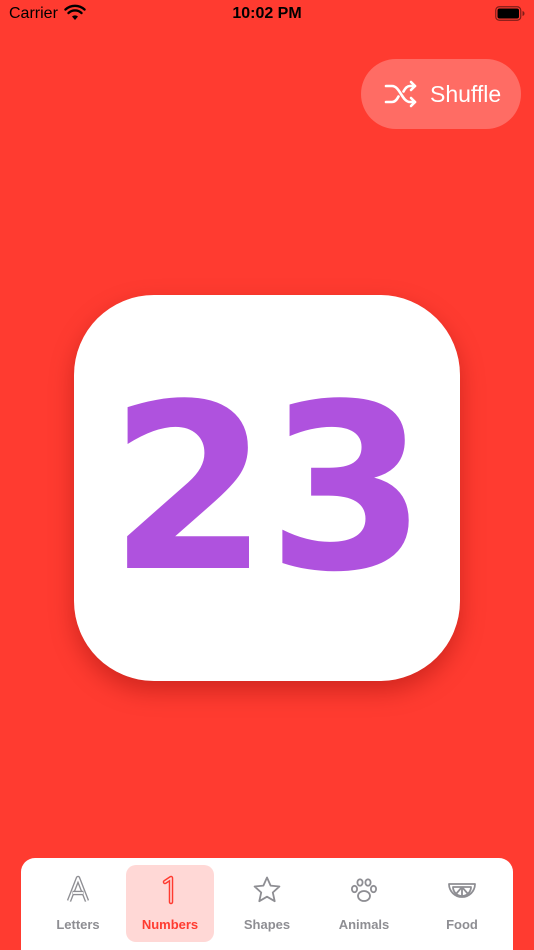  I want to click on tab-numbers: Numbers, so click(170, 903).